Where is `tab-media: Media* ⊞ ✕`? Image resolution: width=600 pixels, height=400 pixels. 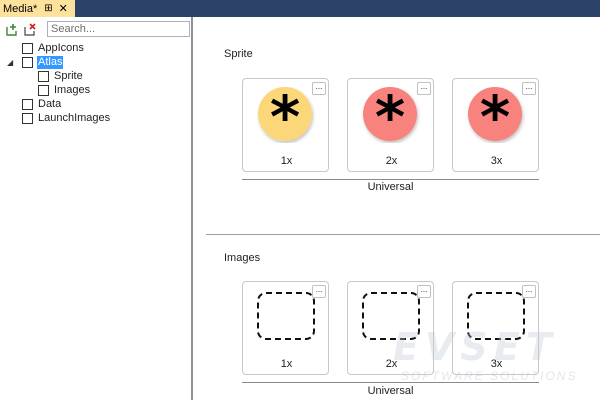 tab-media: Media* ⊞ ✕ is located at coordinates (37, 8).